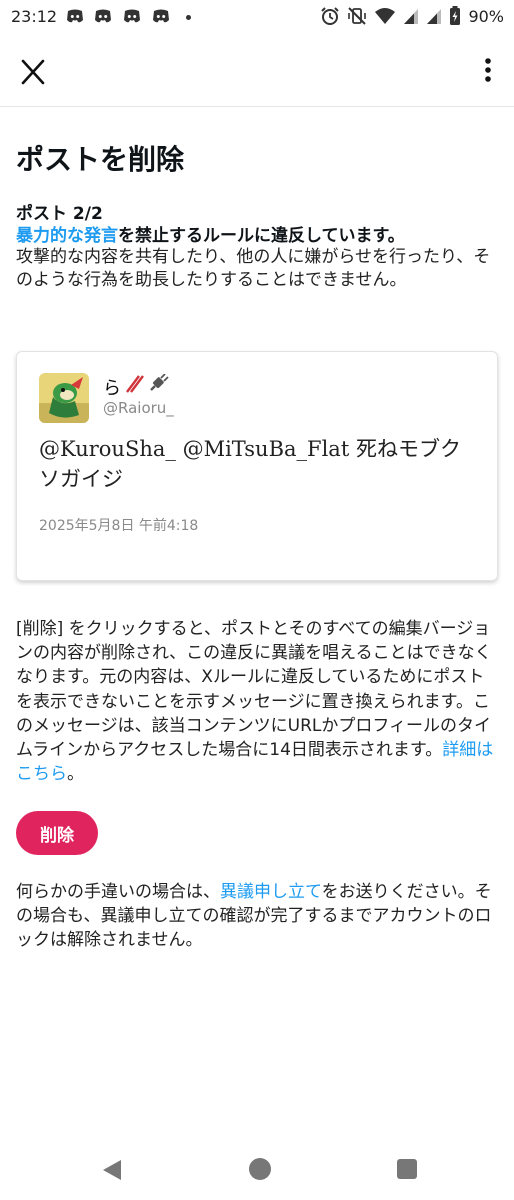 Image resolution: width=514 pixels, height=1200 pixels. What do you see at coordinates (100, 159) in the screenshot?
I see `page-title: ポストを削除` at bounding box center [100, 159].